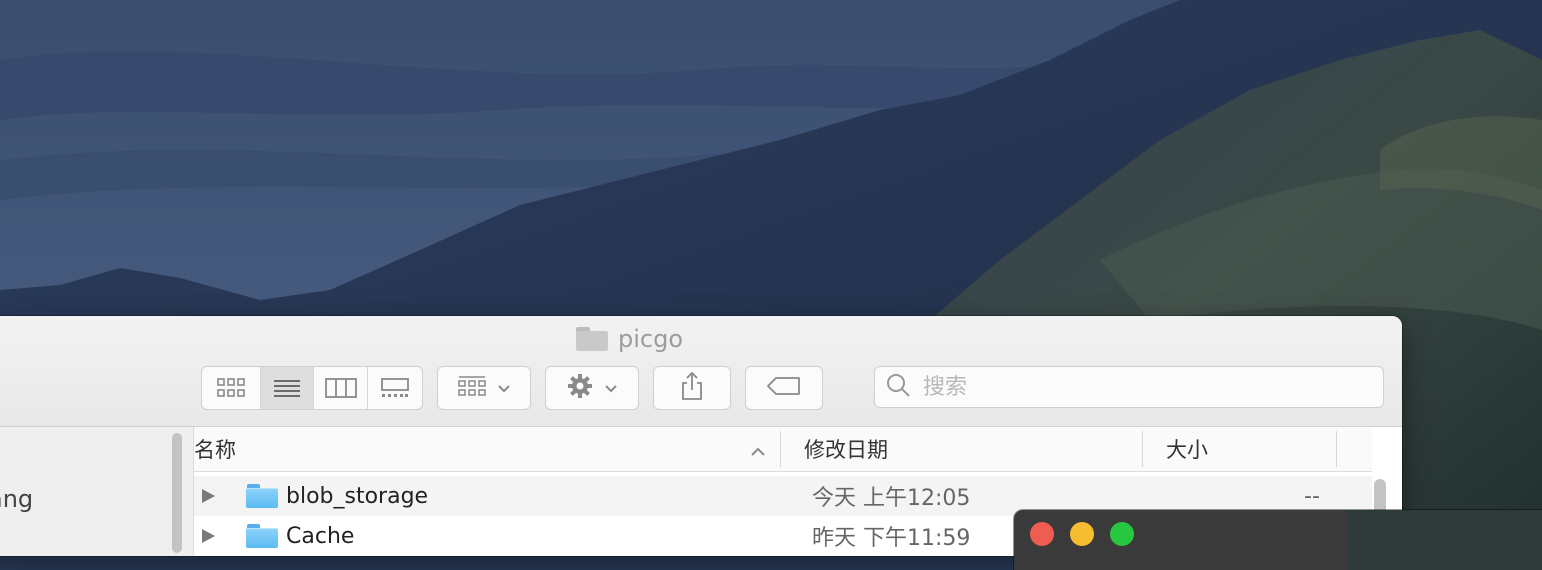  Describe the element at coordinates (287, 388) in the screenshot. I see `list-view-icon` at that location.